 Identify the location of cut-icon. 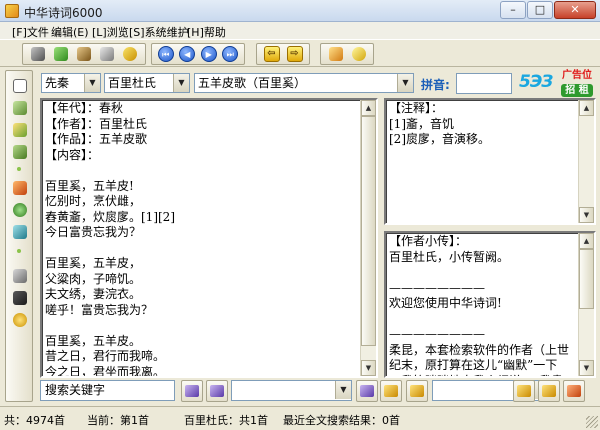
(37, 54).